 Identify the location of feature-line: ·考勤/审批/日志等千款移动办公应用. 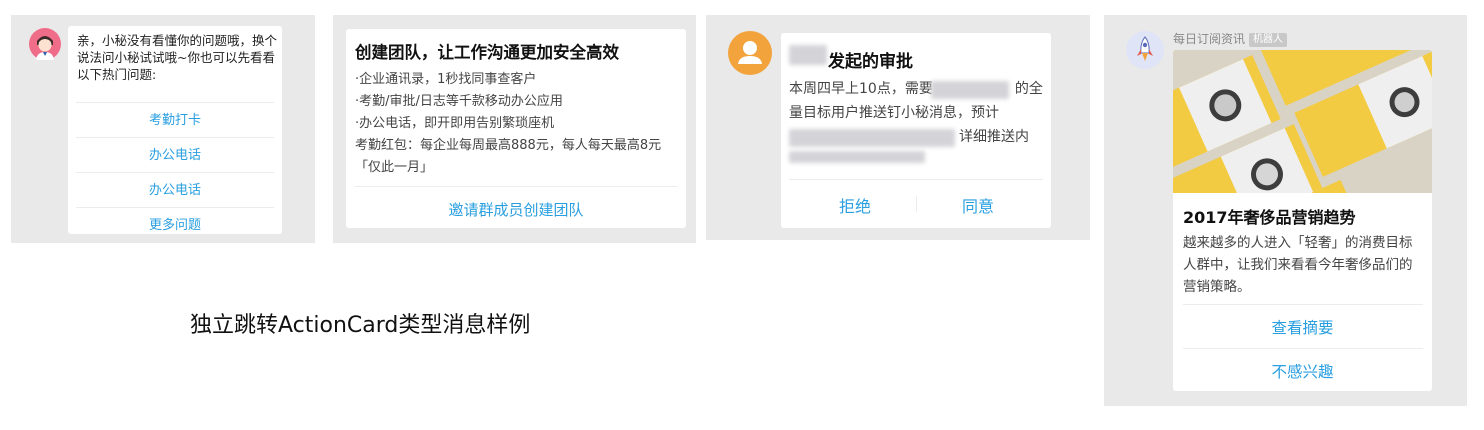
(459, 101).